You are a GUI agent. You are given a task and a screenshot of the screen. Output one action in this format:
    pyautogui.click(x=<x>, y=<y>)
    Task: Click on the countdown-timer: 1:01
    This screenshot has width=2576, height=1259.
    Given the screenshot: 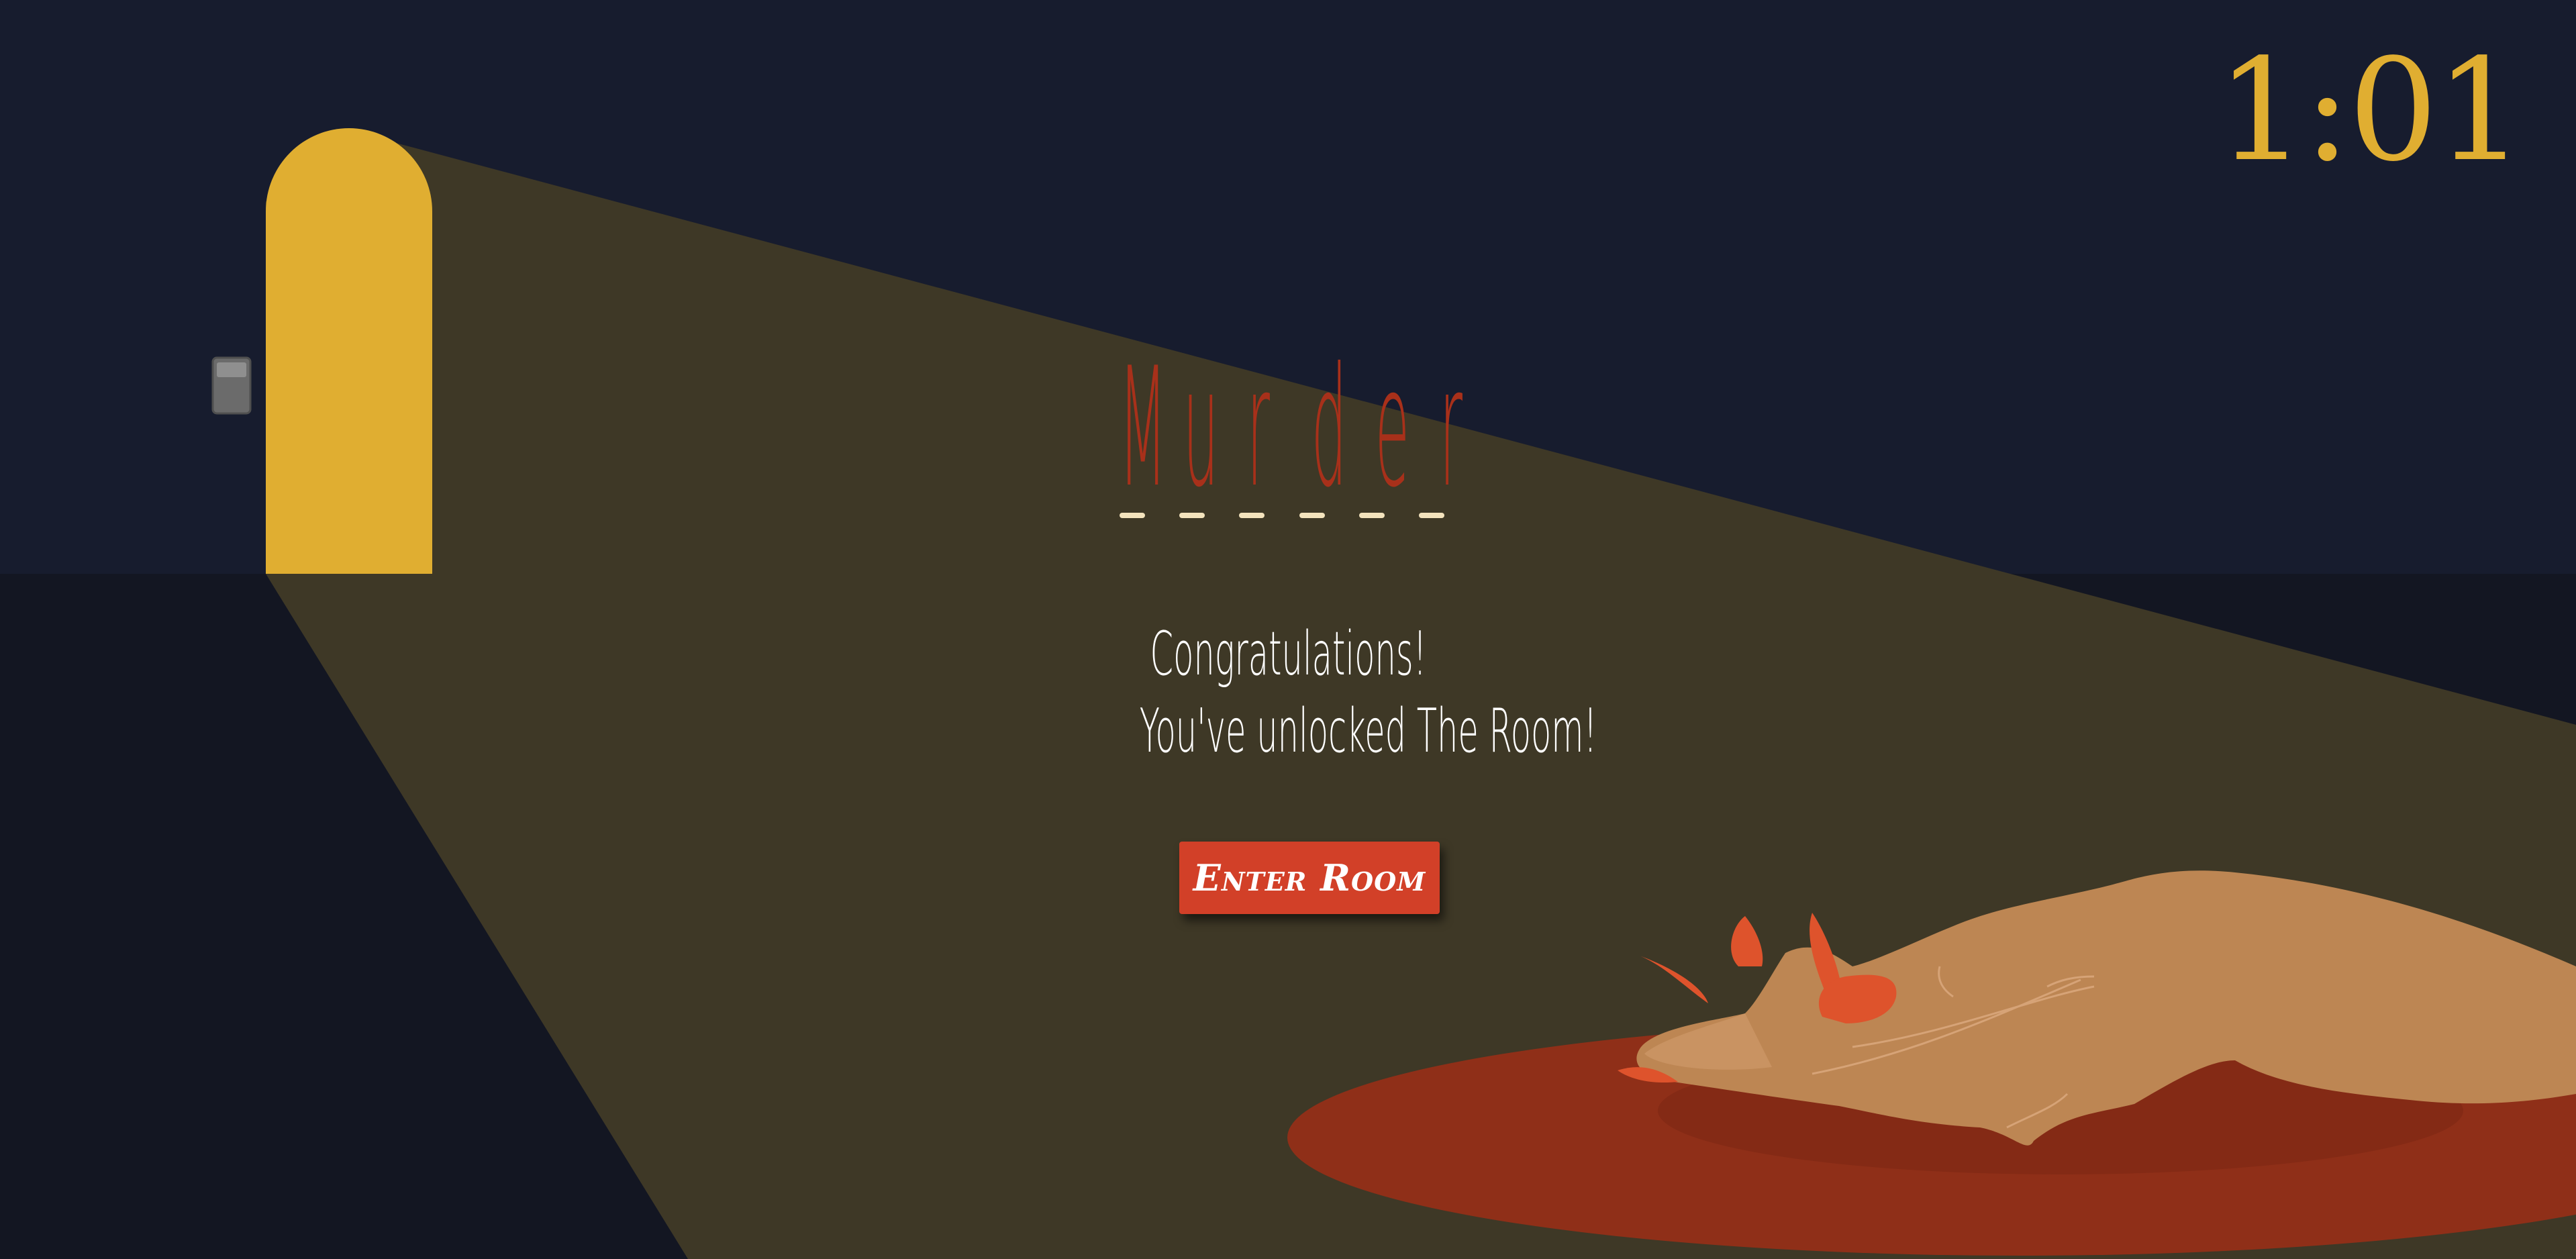 What is the action you would take?
    pyautogui.click(x=2370, y=111)
    